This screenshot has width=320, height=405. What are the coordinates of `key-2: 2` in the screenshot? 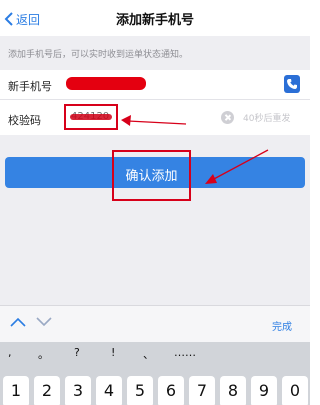 It's located at (47, 390).